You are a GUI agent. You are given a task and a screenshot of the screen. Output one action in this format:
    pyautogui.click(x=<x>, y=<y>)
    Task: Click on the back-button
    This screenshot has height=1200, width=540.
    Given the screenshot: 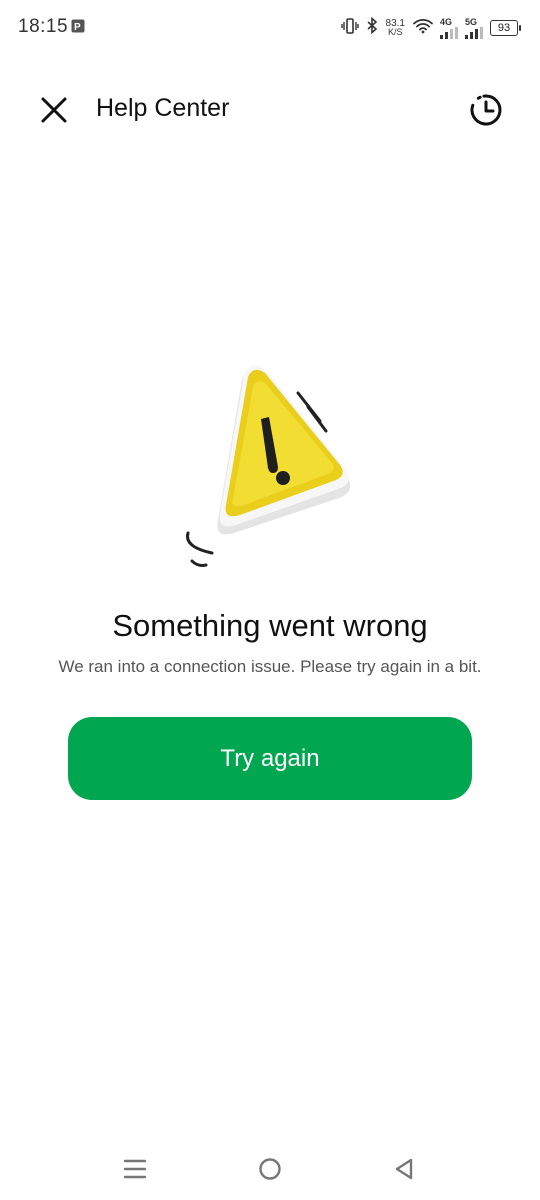 What is the action you would take?
    pyautogui.click(x=404, y=1169)
    